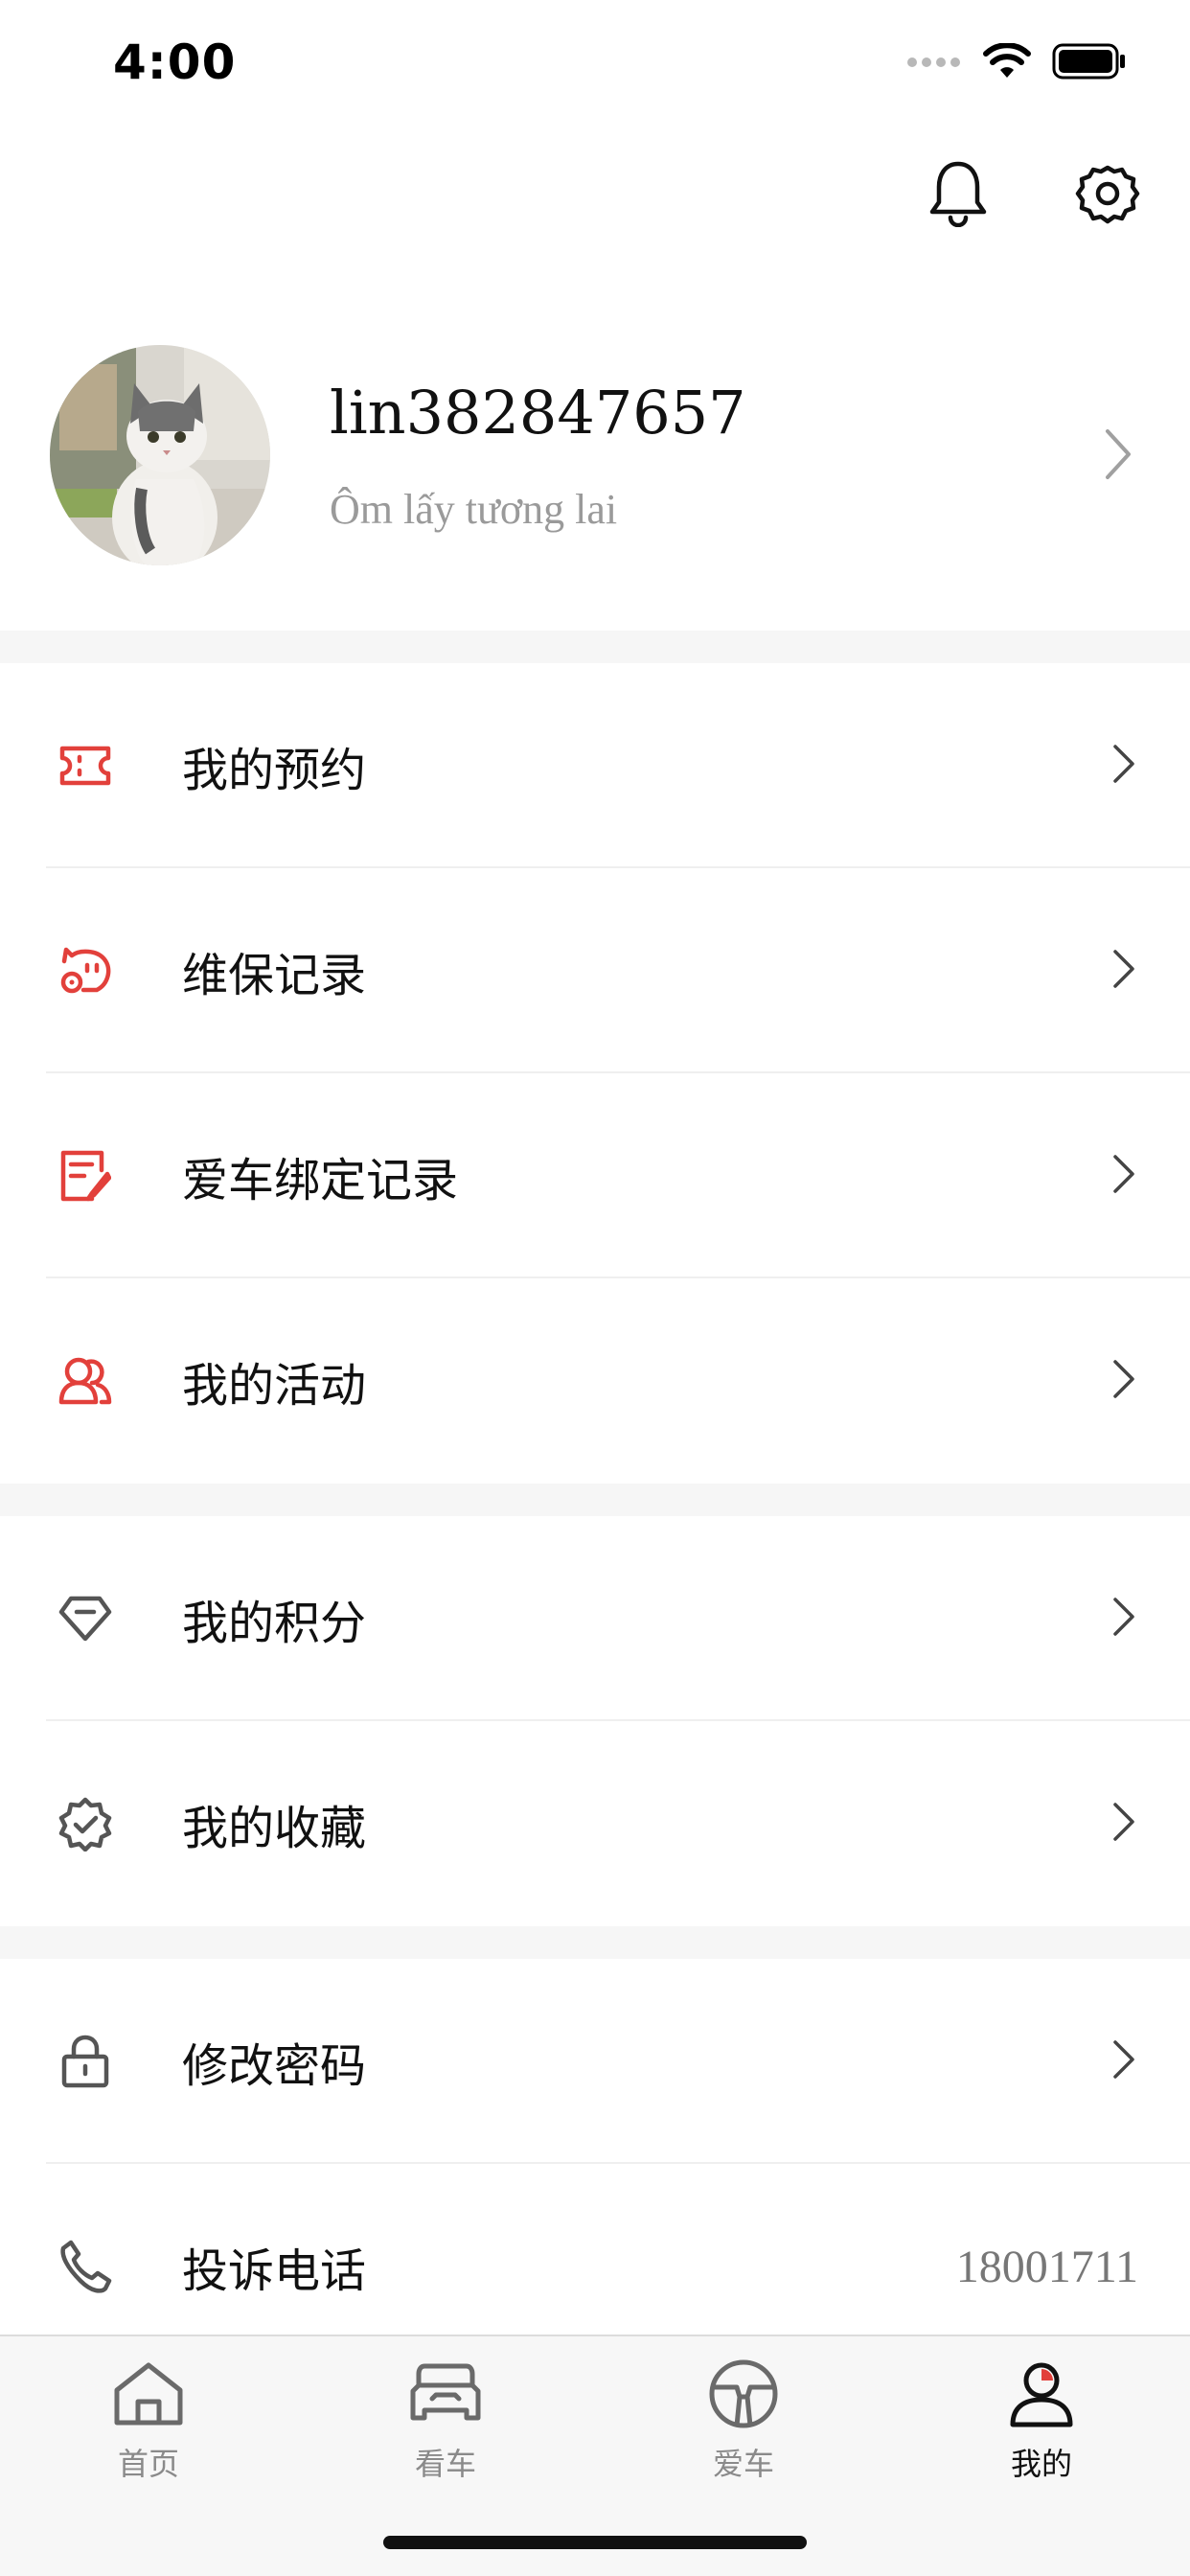 This screenshot has height=2576, width=1190. Describe the element at coordinates (148, 2464) in the screenshot. I see `tab-label: 首页` at that location.